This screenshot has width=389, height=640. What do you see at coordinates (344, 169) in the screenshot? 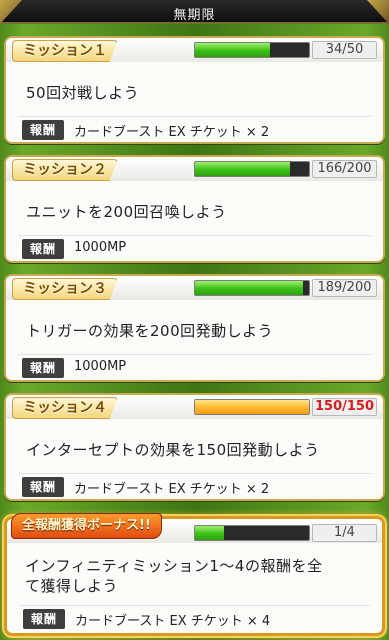
I see `progress-count: 166/200` at bounding box center [344, 169].